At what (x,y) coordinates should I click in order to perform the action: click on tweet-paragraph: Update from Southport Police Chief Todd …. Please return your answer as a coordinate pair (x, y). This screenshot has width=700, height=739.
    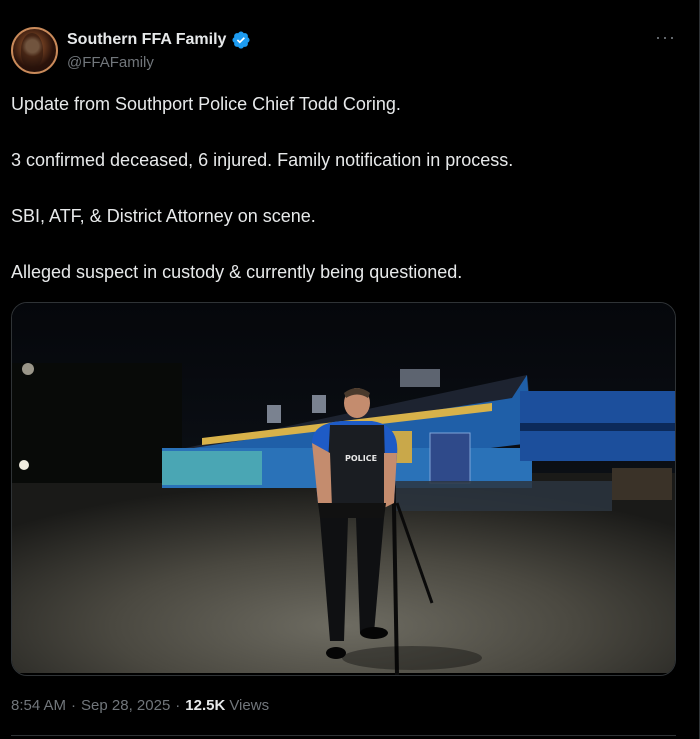
    Looking at the image, I should click on (206, 104).